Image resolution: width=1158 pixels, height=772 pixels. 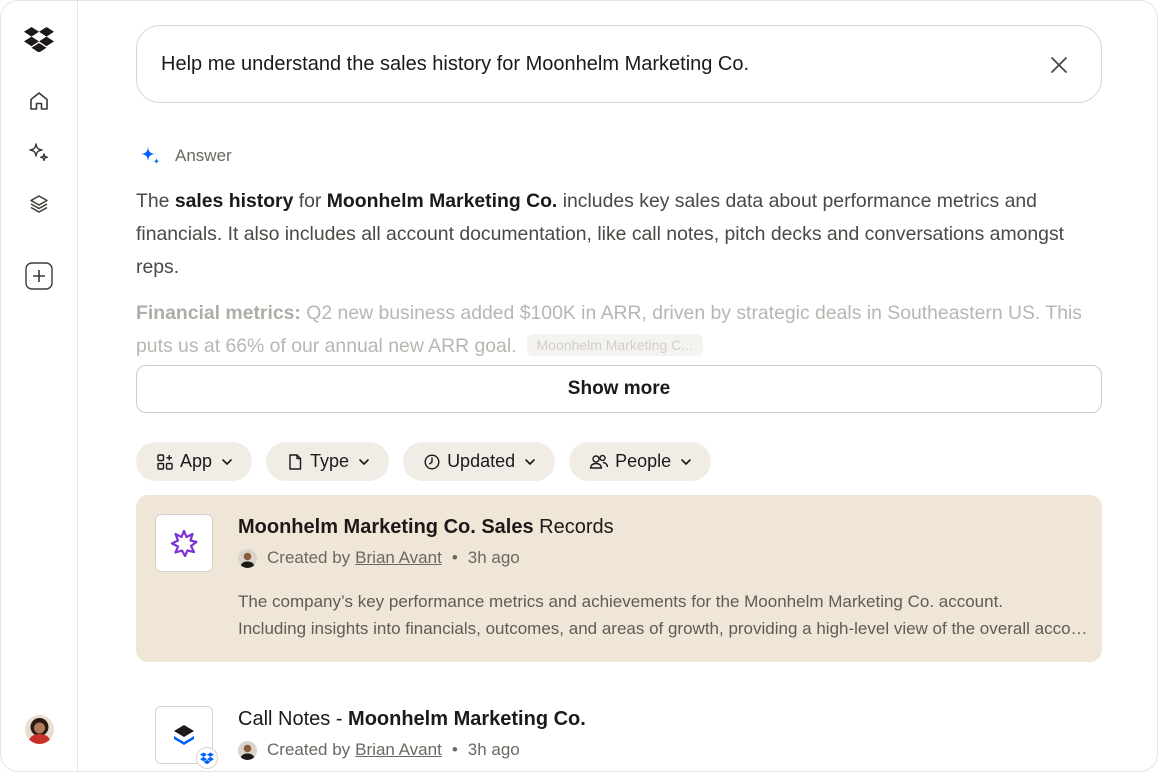 I want to click on layers-icon, so click(x=39, y=204).